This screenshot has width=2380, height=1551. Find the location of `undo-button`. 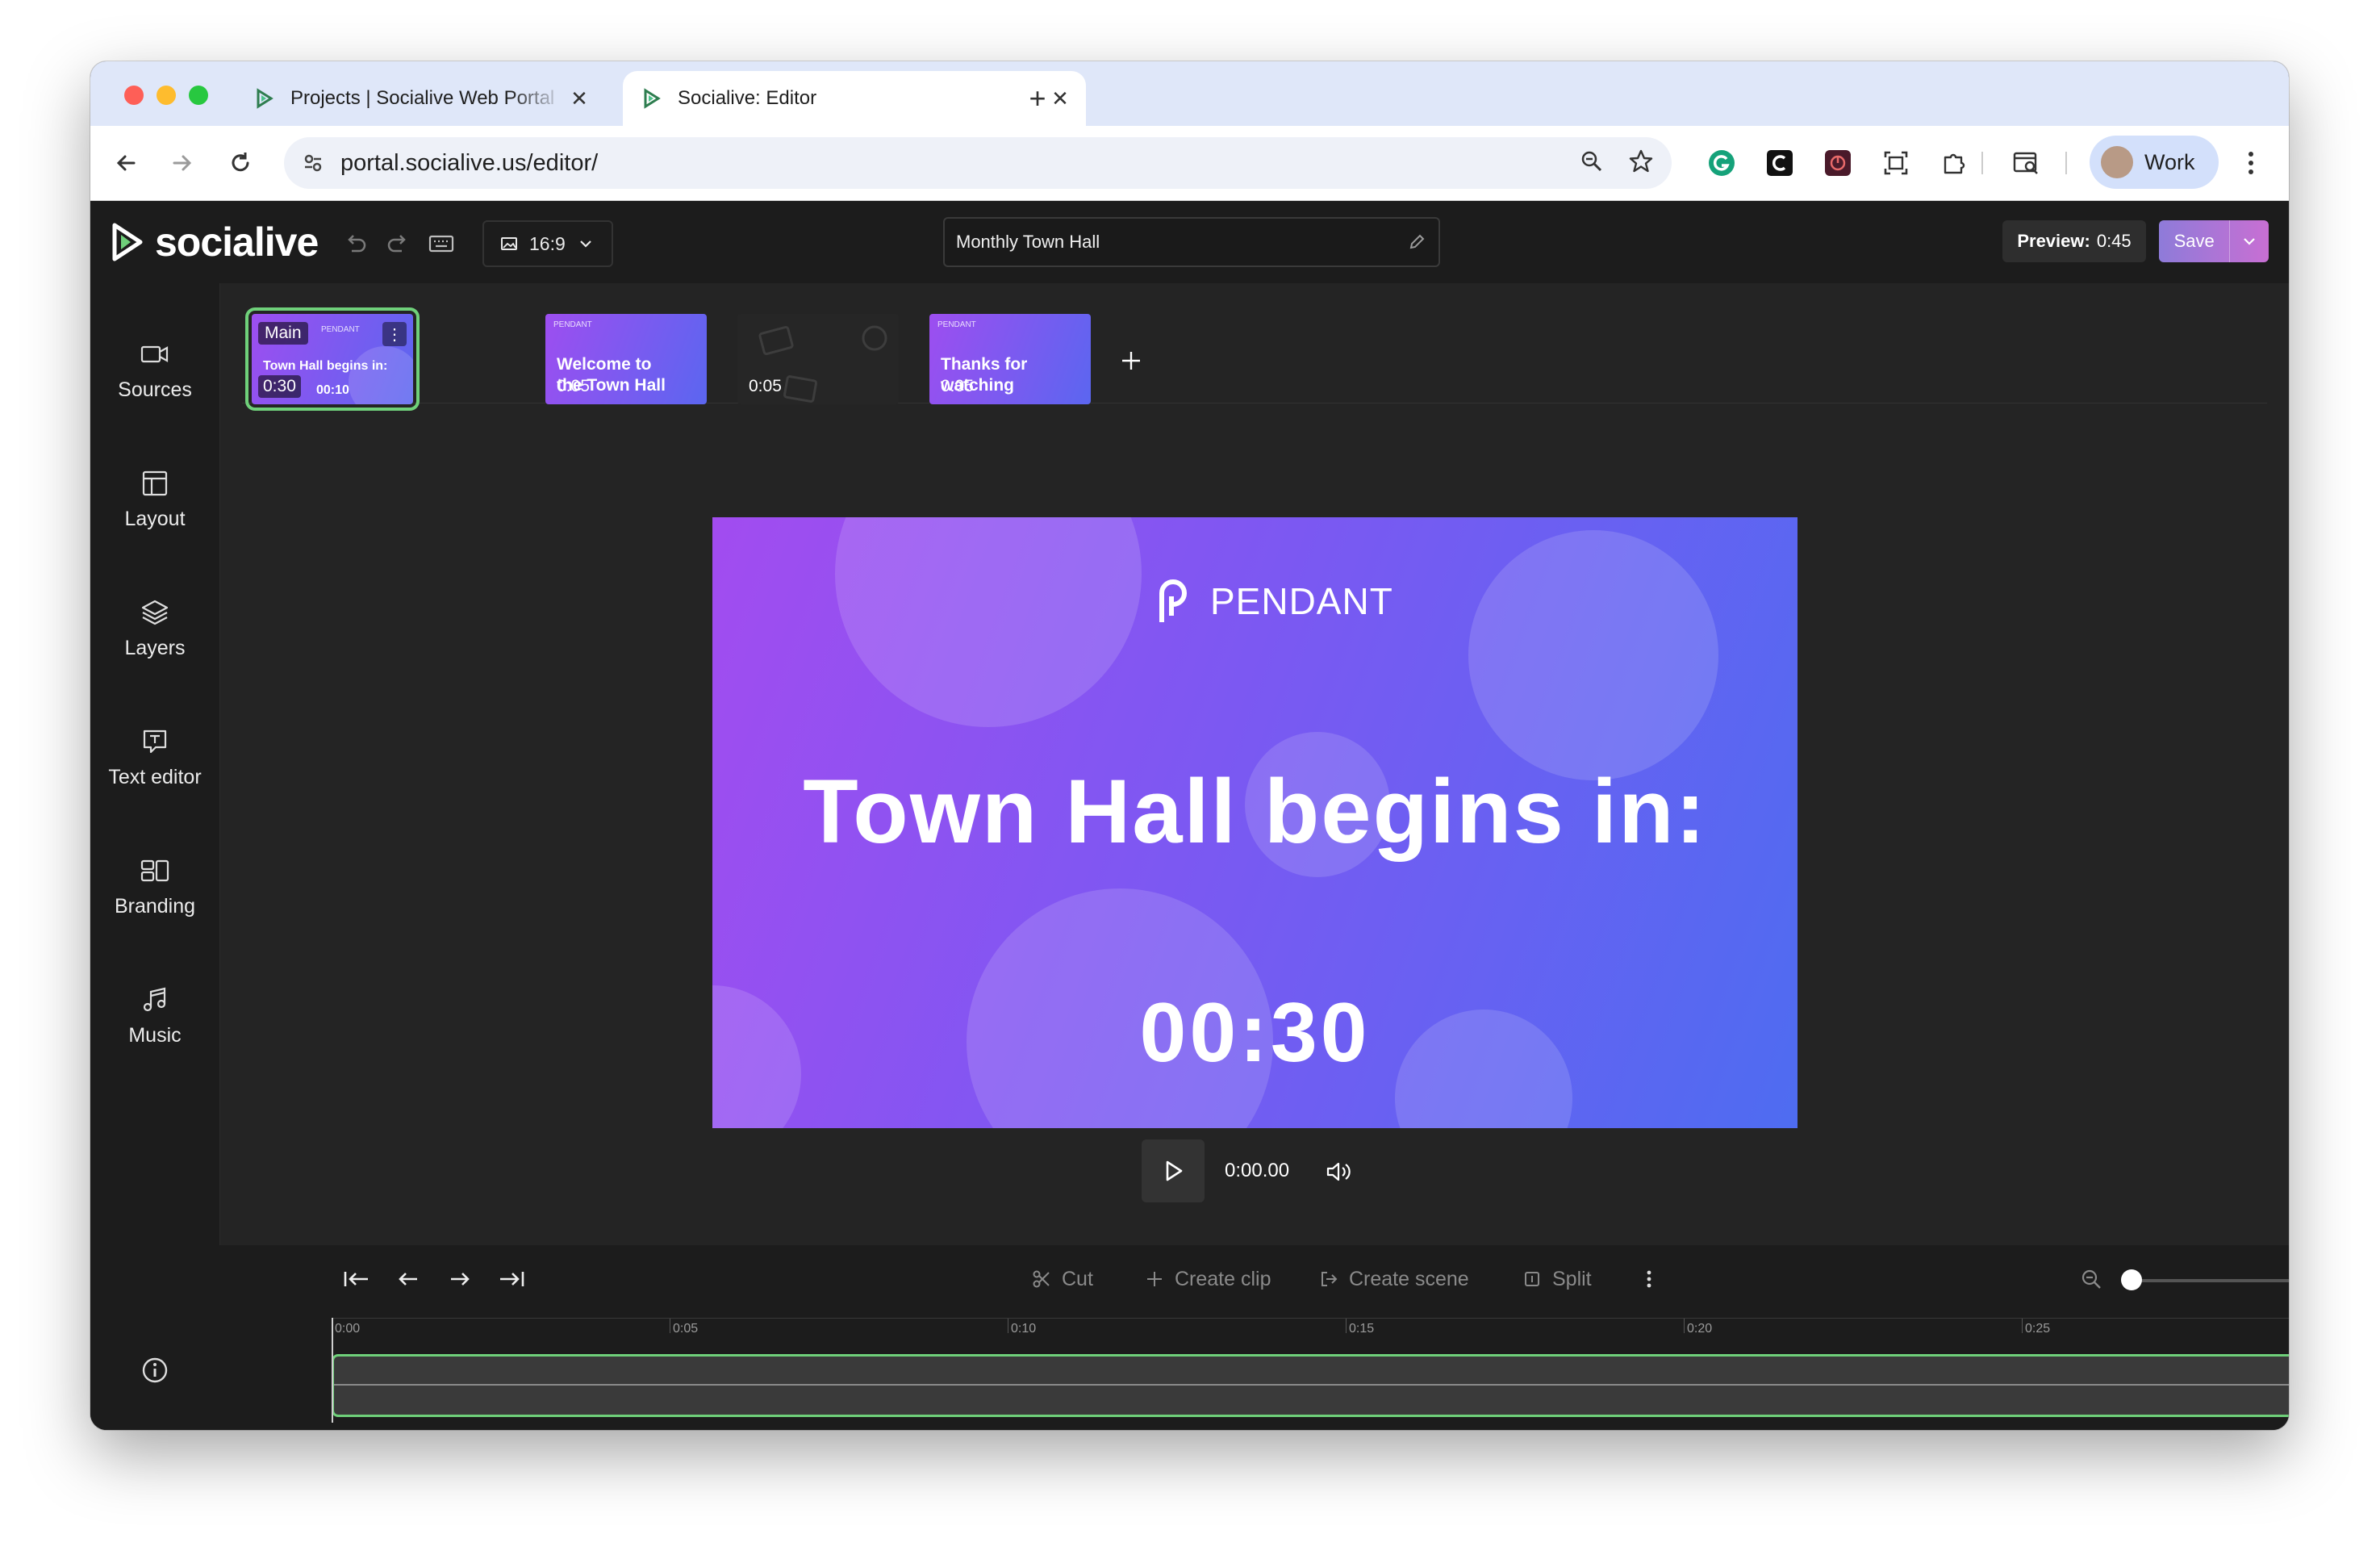

undo-button is located at coordinates (356, 243).